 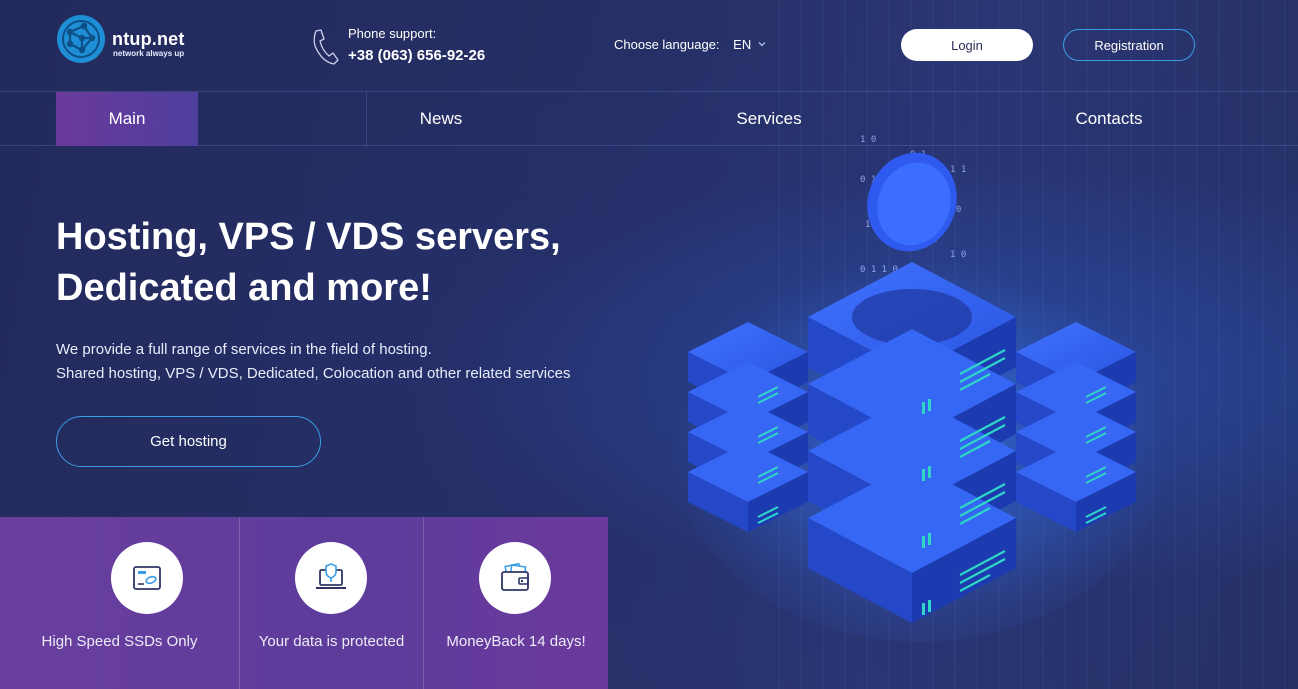 I want to click on right-server-stack, so click(x=1076, y=427).